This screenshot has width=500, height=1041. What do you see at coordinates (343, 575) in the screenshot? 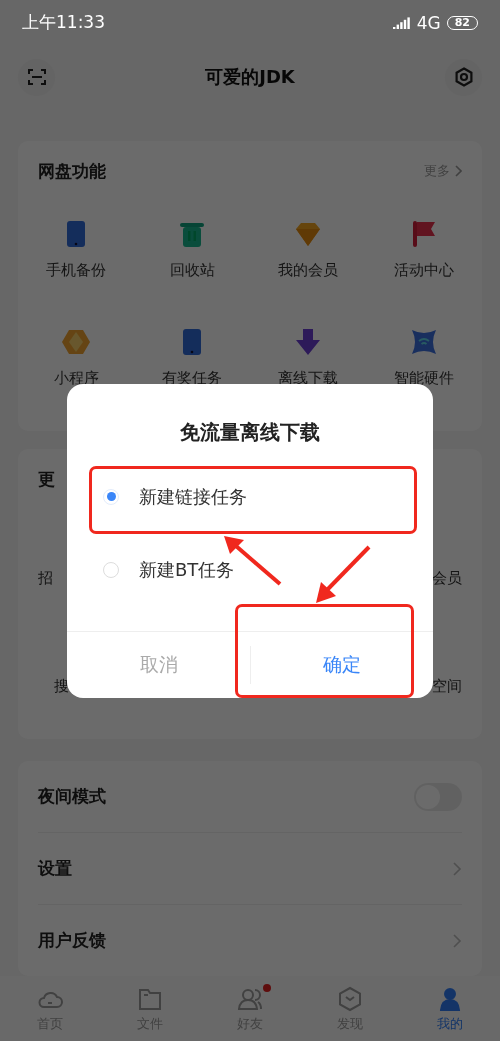
I see `arrow` at bounding box center [343, 575].